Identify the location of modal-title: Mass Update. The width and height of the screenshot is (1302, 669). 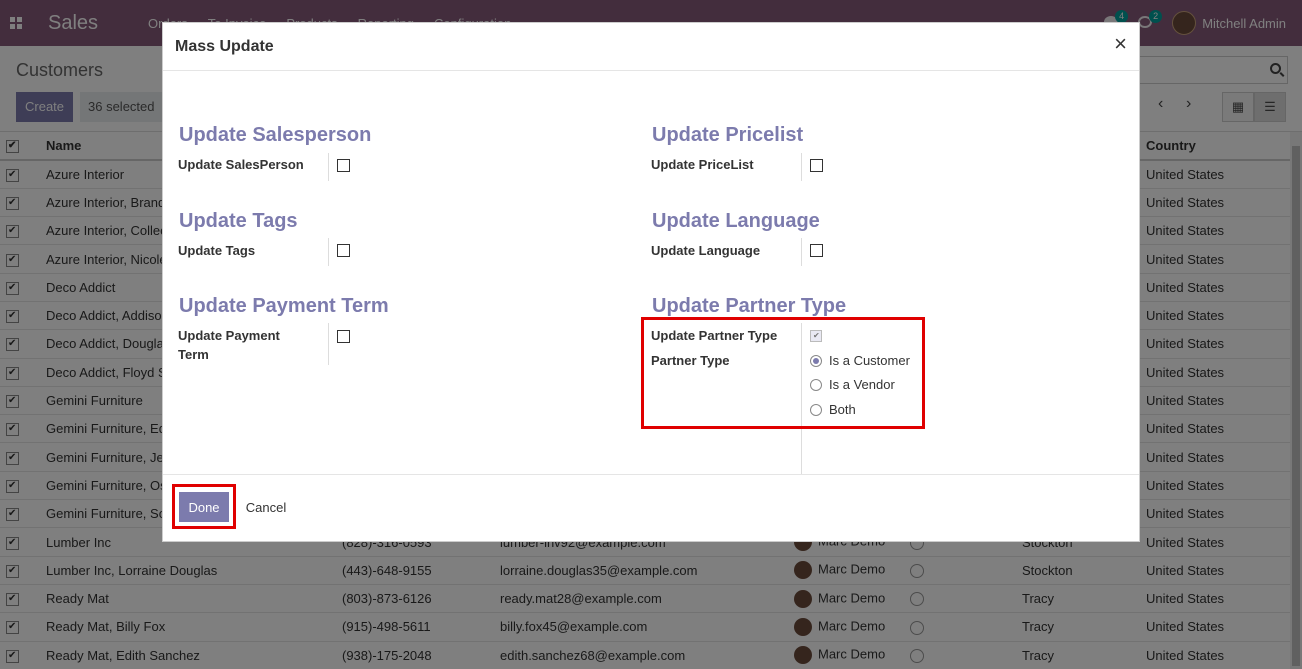
(224, 46).